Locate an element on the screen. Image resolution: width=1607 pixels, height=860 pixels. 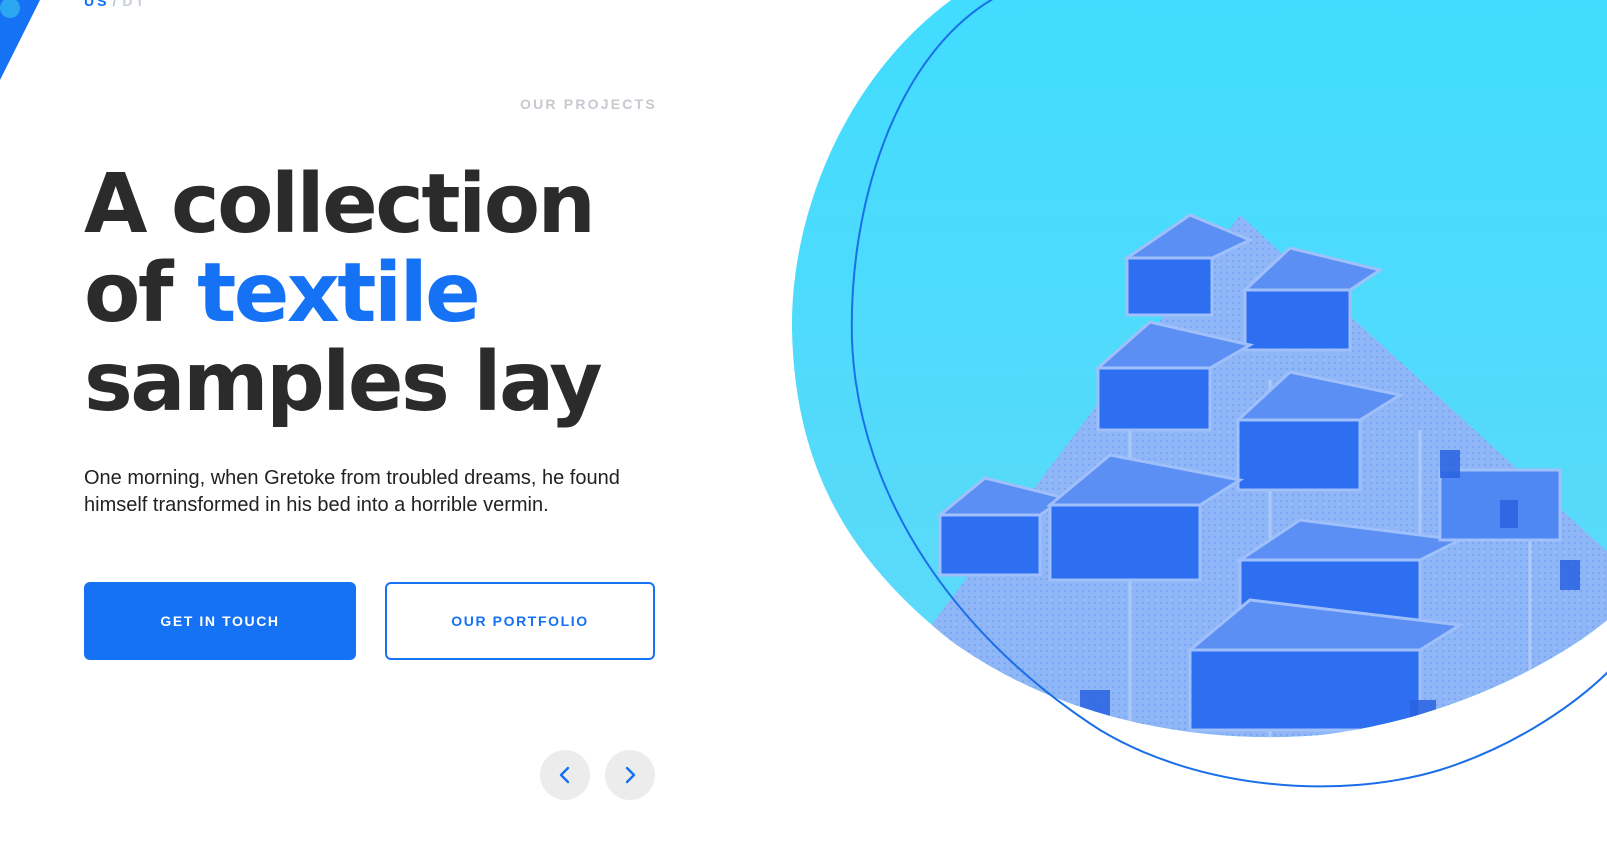
logo-icon is located at coordinates (20, 40).